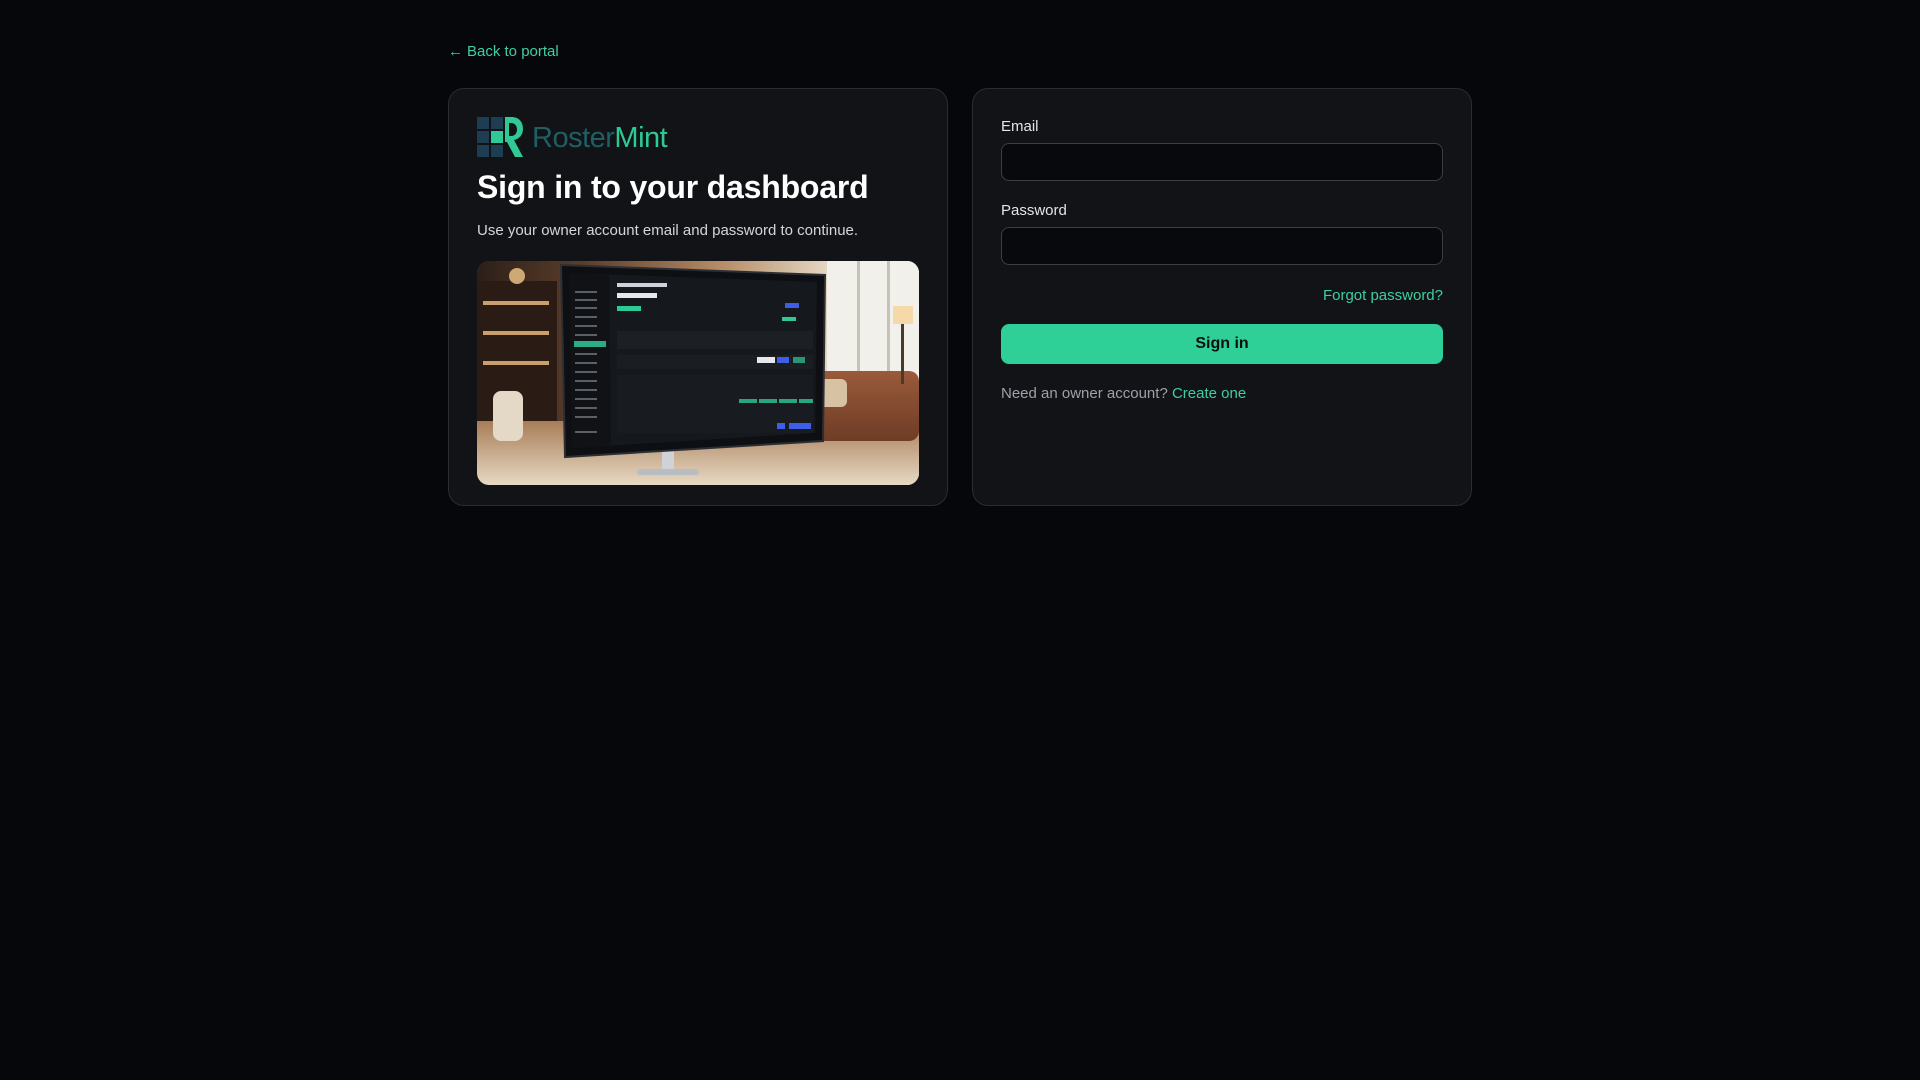 The width and height of the screenshot is (1920, 1080). Describe the element at coordinates (698, 138) in the screenshot. I see `brand-logo: RosterMint` at that location.